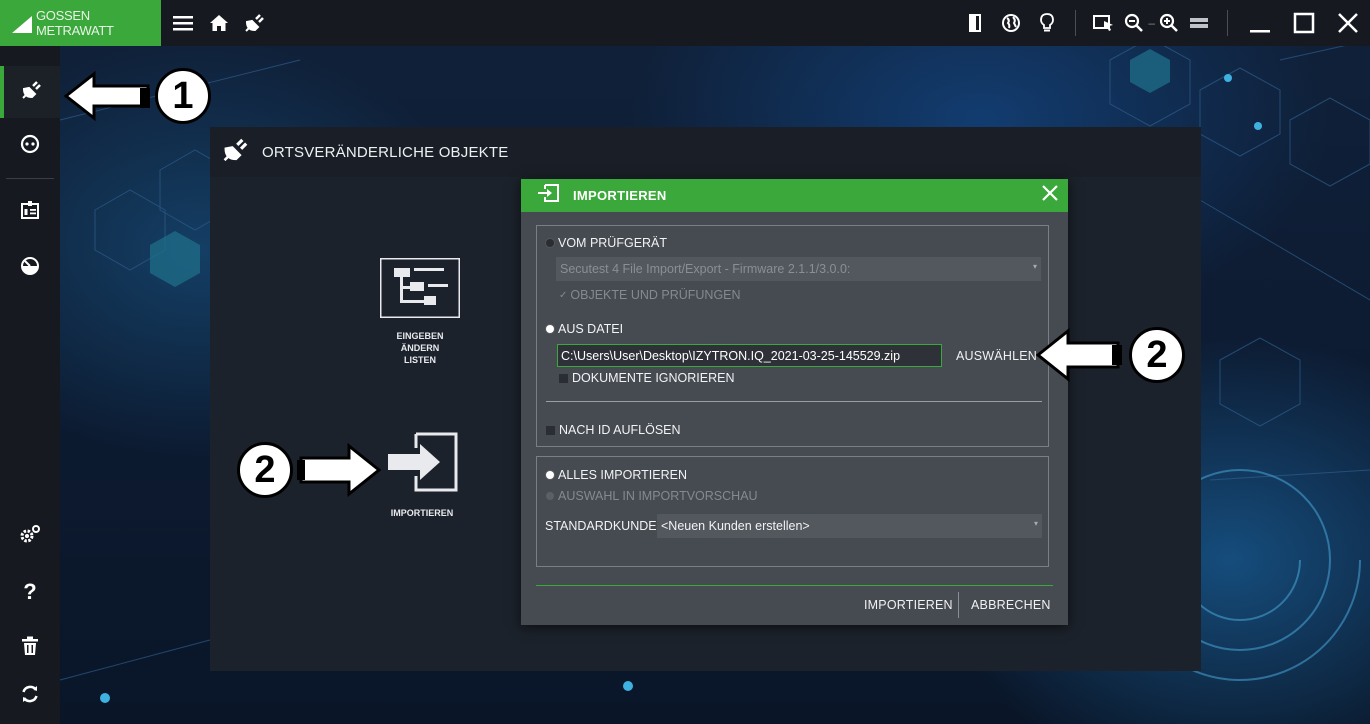 The height and width of the screenshot is (724, 1370). I want to click on door-icon, so click(975, 23).